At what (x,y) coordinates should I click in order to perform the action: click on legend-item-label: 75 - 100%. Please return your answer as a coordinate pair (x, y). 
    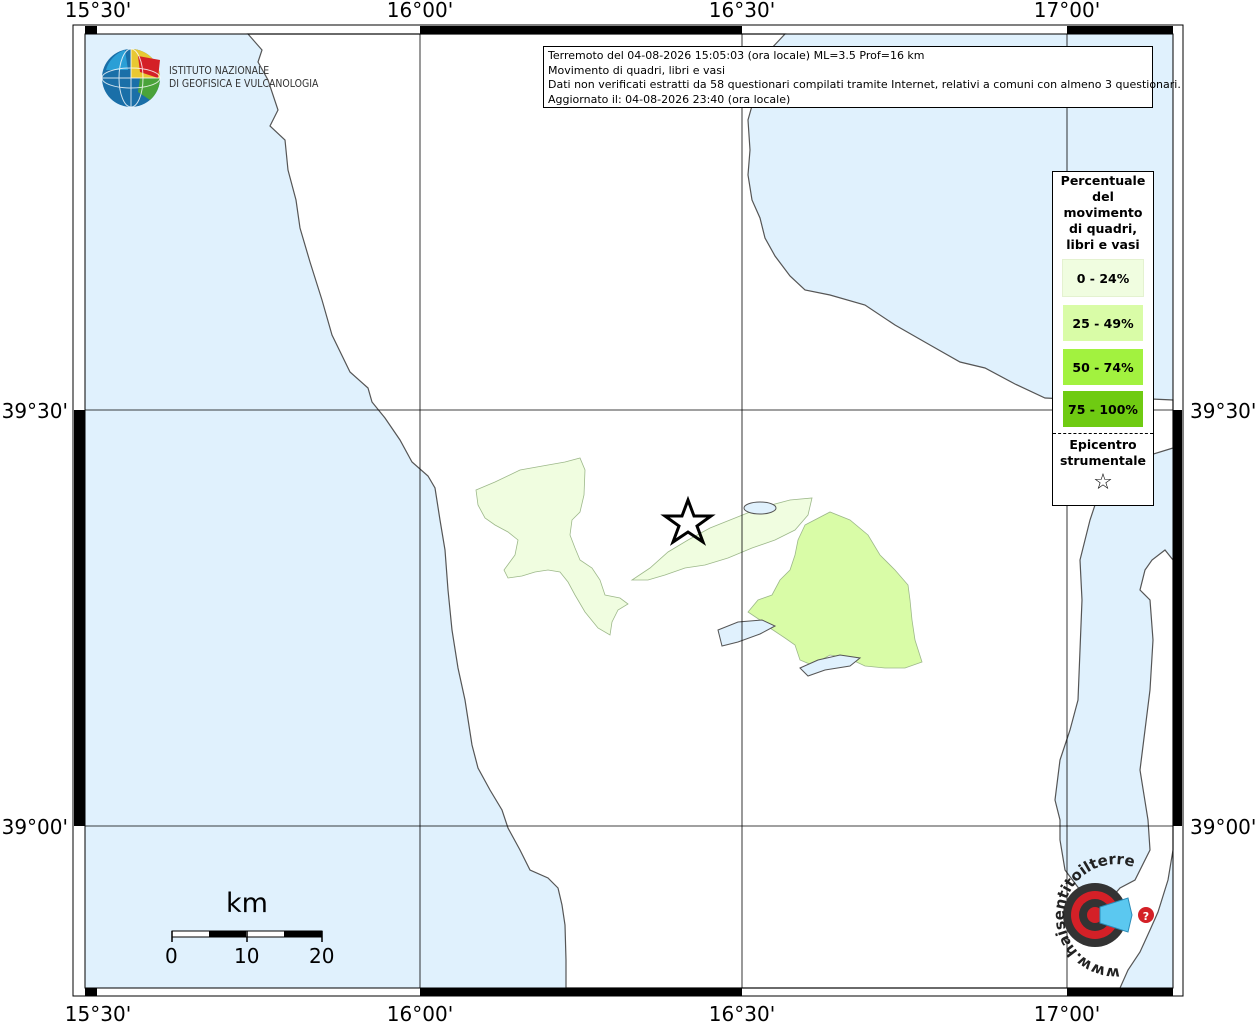
    Looking at the image, I should click on (1103, 409).